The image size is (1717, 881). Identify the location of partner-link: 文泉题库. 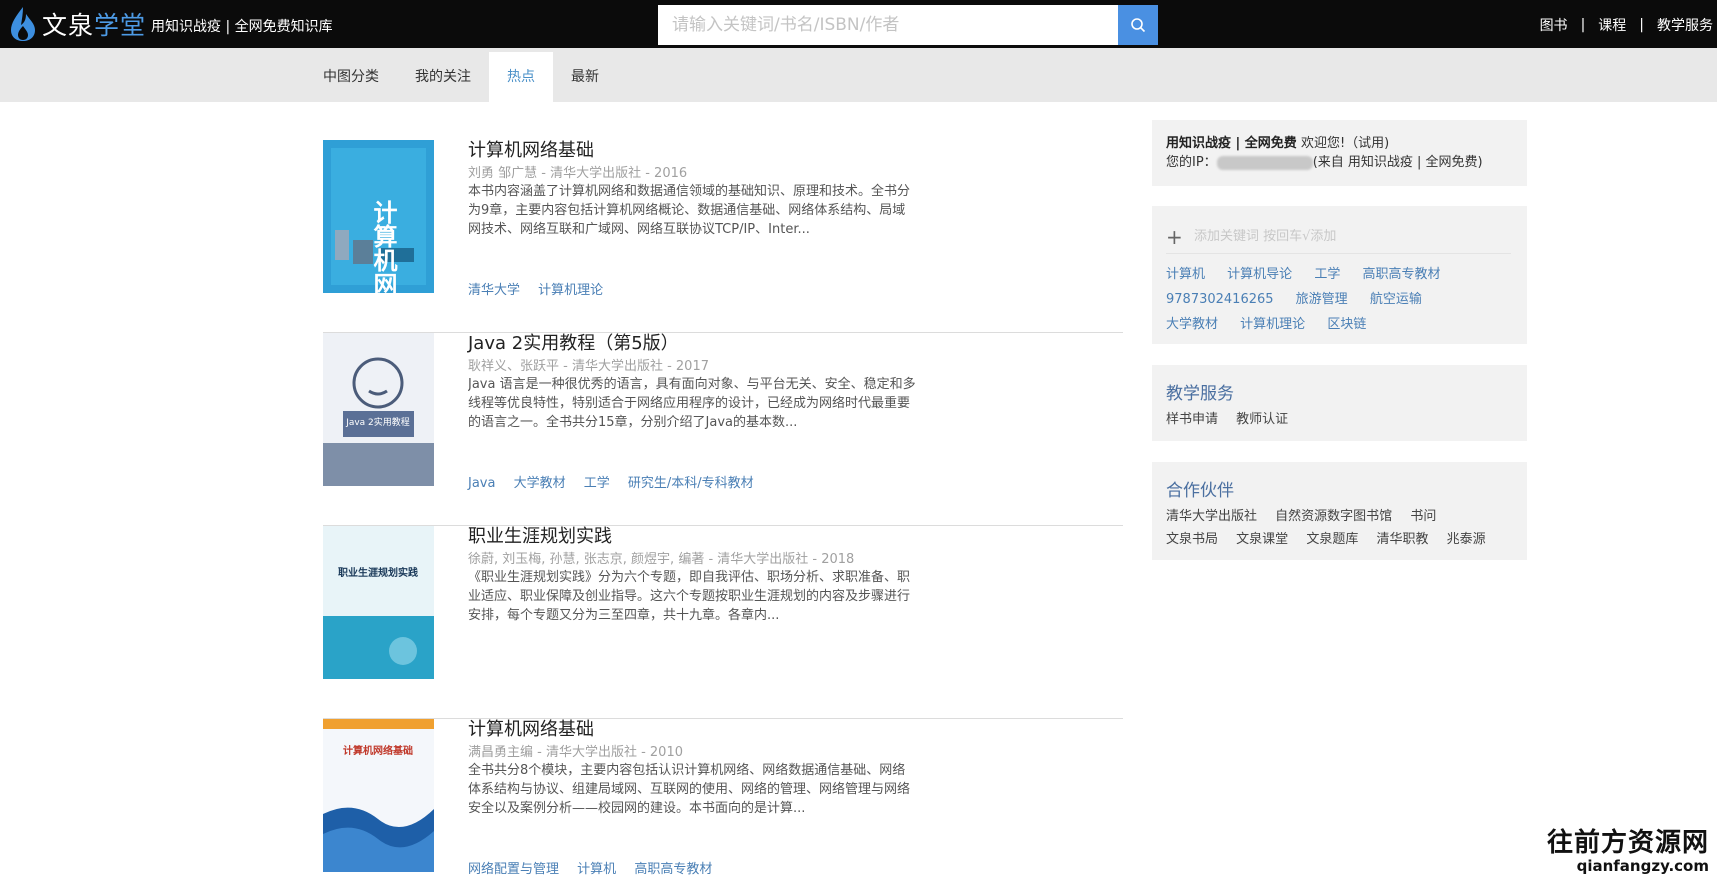
(1332, 539).